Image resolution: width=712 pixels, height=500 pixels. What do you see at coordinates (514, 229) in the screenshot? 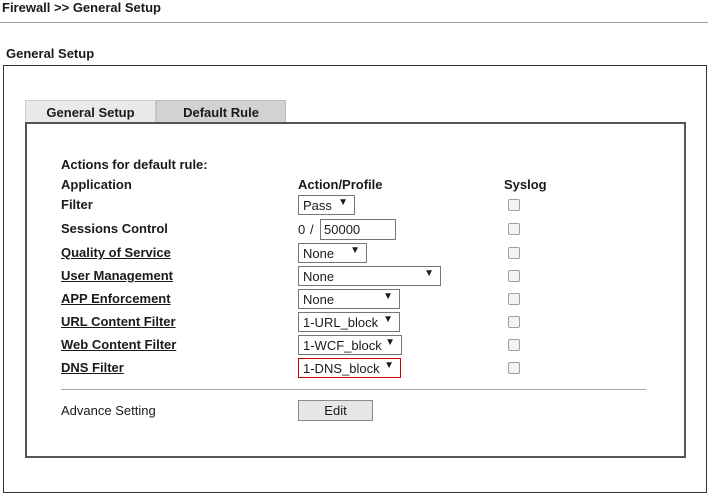
I see `sessions-syslog-checkbox` at bounding box center [514, 229].